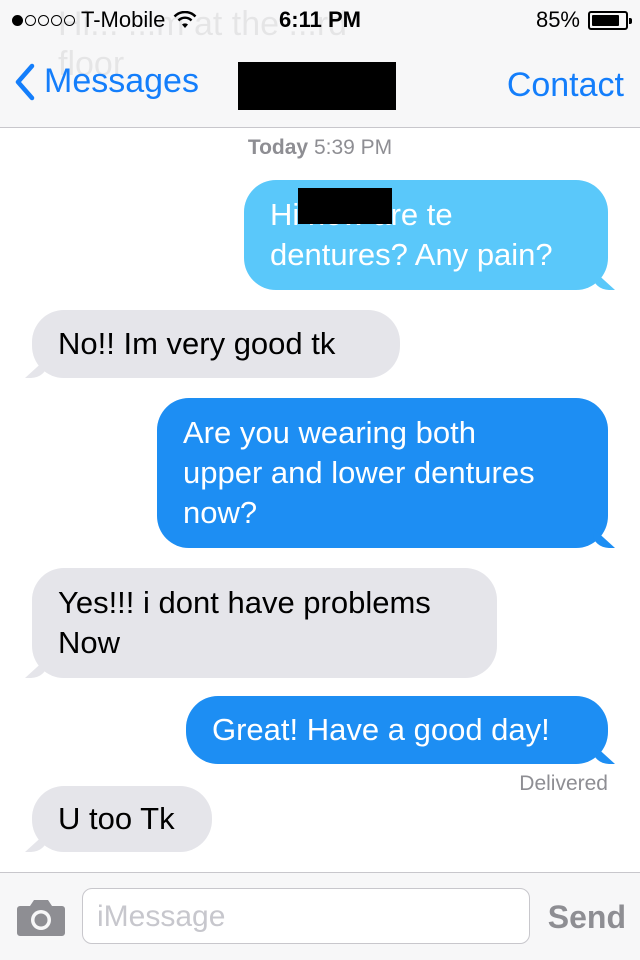  Describe the element at coordinates (220, 512) in the screenshot. I see `message-line: now?` at that location.